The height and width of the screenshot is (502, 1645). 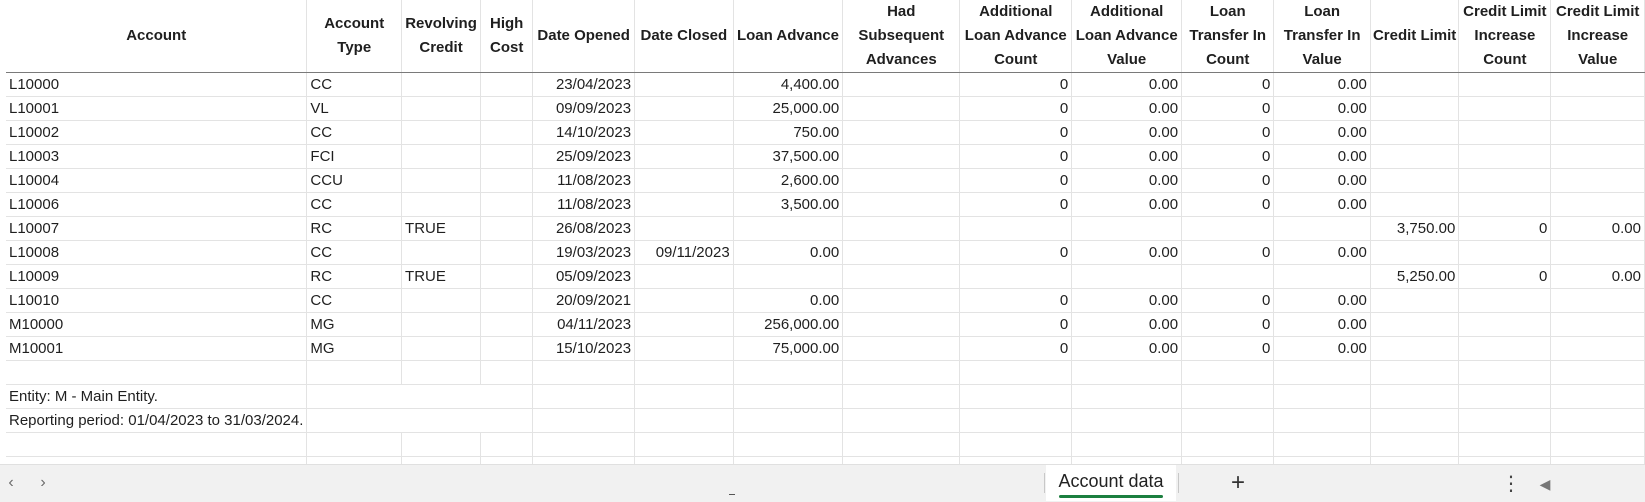 I want to click on cell: MG, so click(x=354, y=324).